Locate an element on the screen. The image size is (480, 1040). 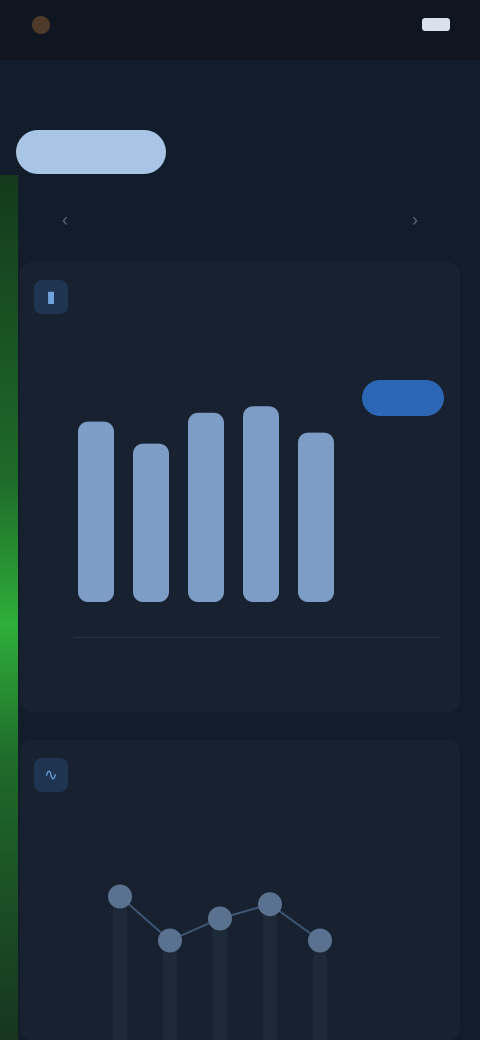
brand is located at coordinates (45, 25).